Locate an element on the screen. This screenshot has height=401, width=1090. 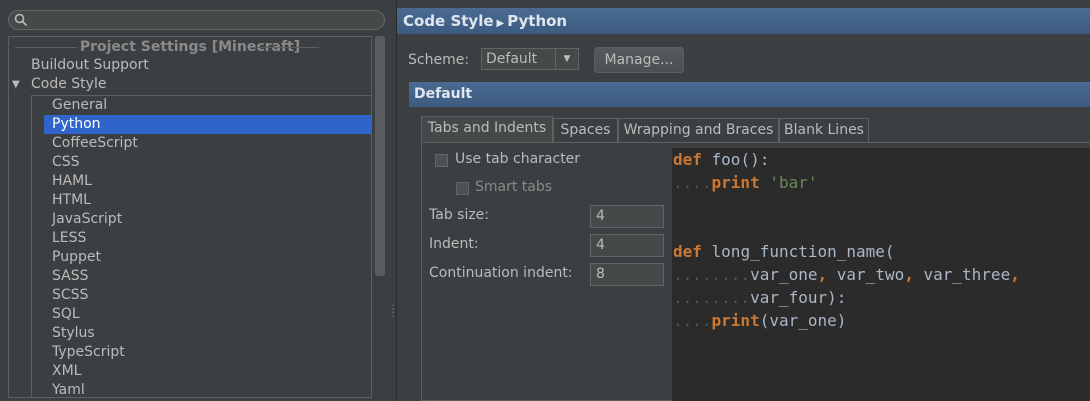
code-token: (var_one) is located at coordinates (803, 320).